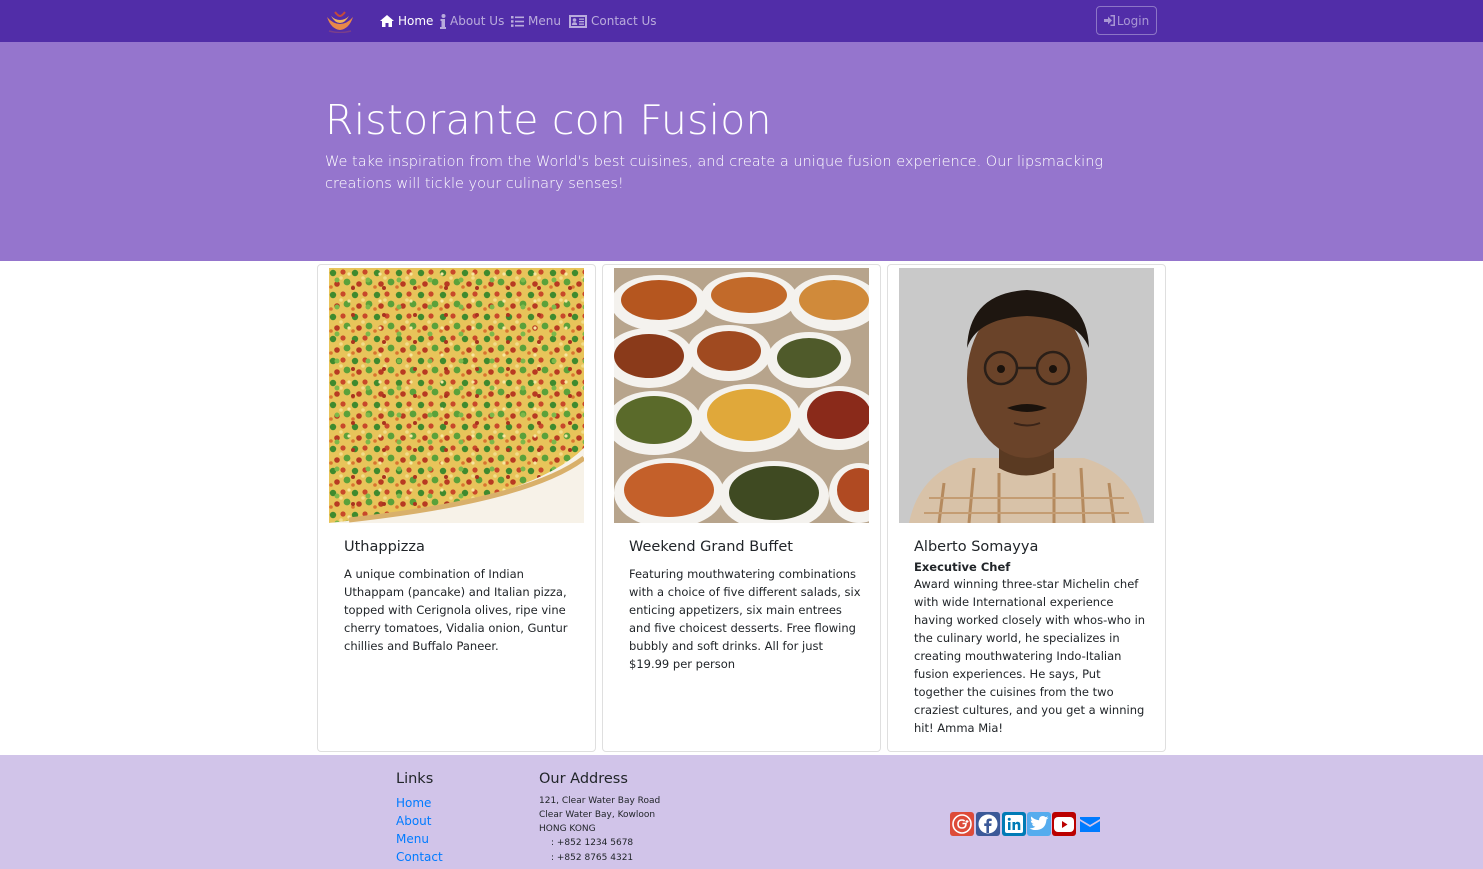 This screenshot has width=1483, height=869. Describe the element at coordinates (477, 21) in the screenshot. I see `nav-label-about: About Us` at that location.